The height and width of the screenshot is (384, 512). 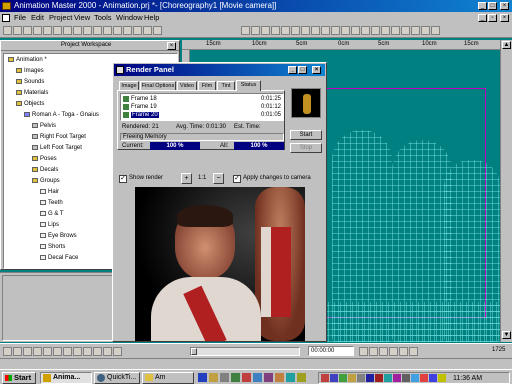 What do you see at coordinates (82, 18) in the screenshot?
I see `menu-view: View` at bounding box center [82, 18].